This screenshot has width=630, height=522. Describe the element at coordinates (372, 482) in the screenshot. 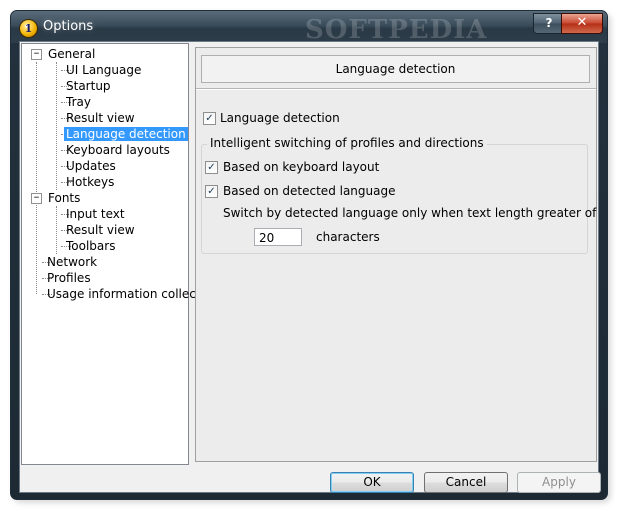

I see `ok-button: OK` at that location.